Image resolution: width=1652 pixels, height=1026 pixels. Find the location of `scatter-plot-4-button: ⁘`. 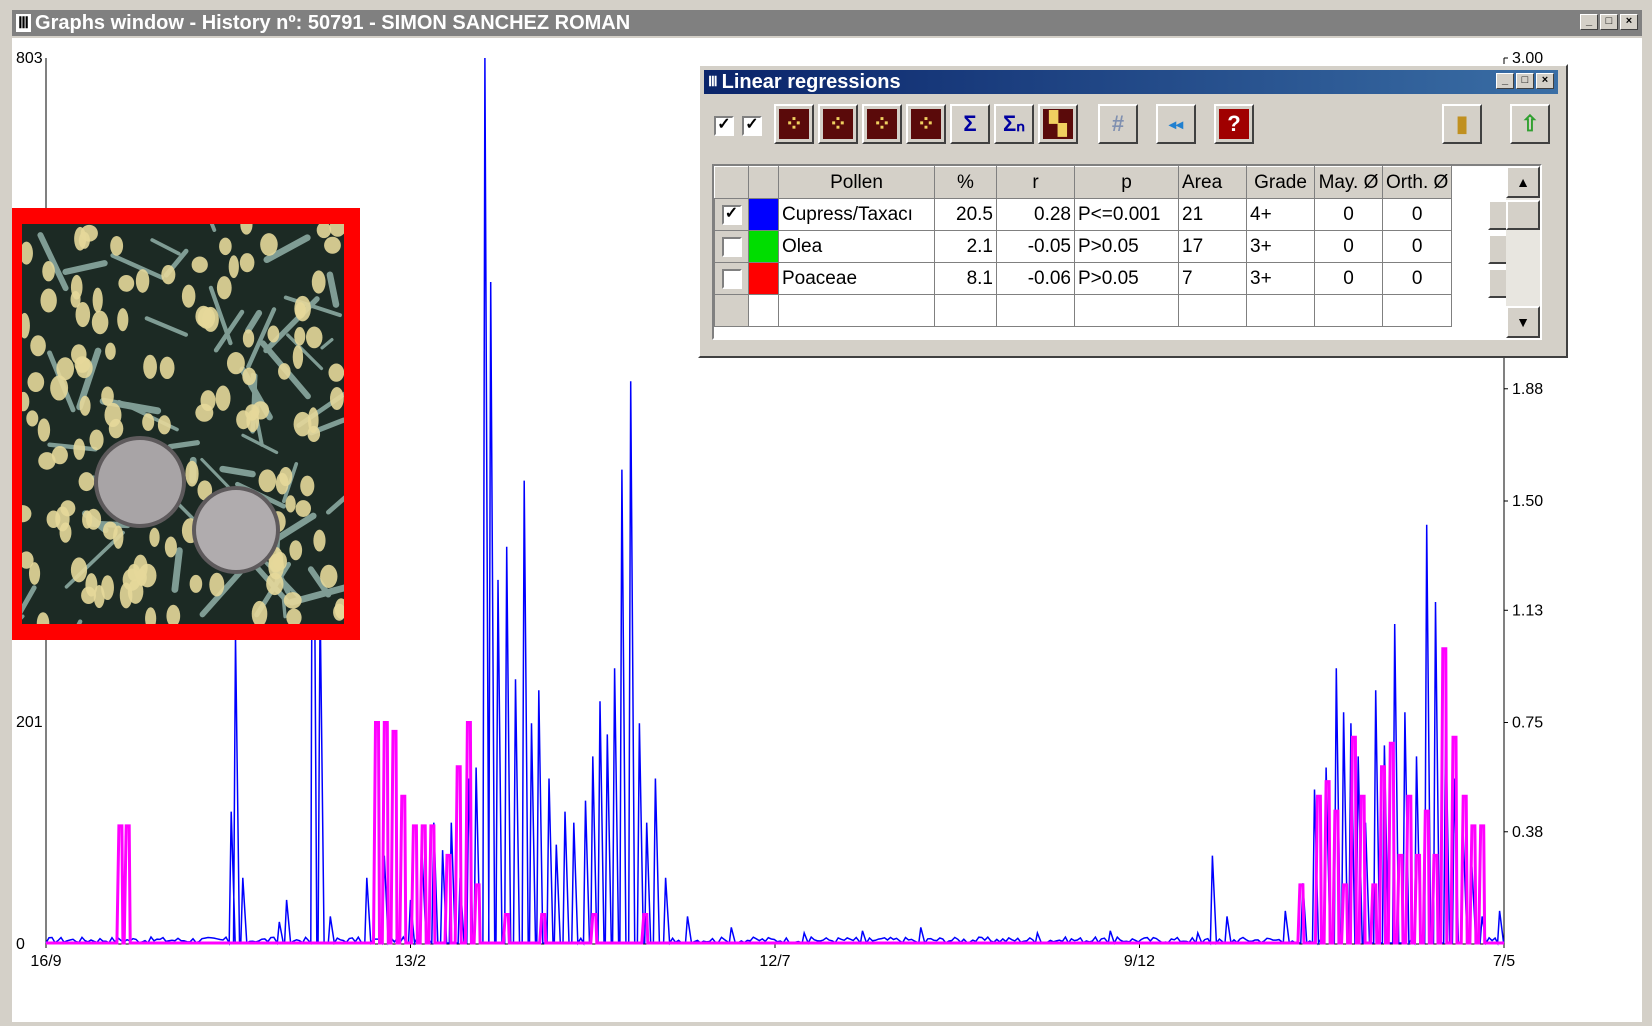

scatter-plot-4-button: ⁘ is located at coordinates (926, 124).